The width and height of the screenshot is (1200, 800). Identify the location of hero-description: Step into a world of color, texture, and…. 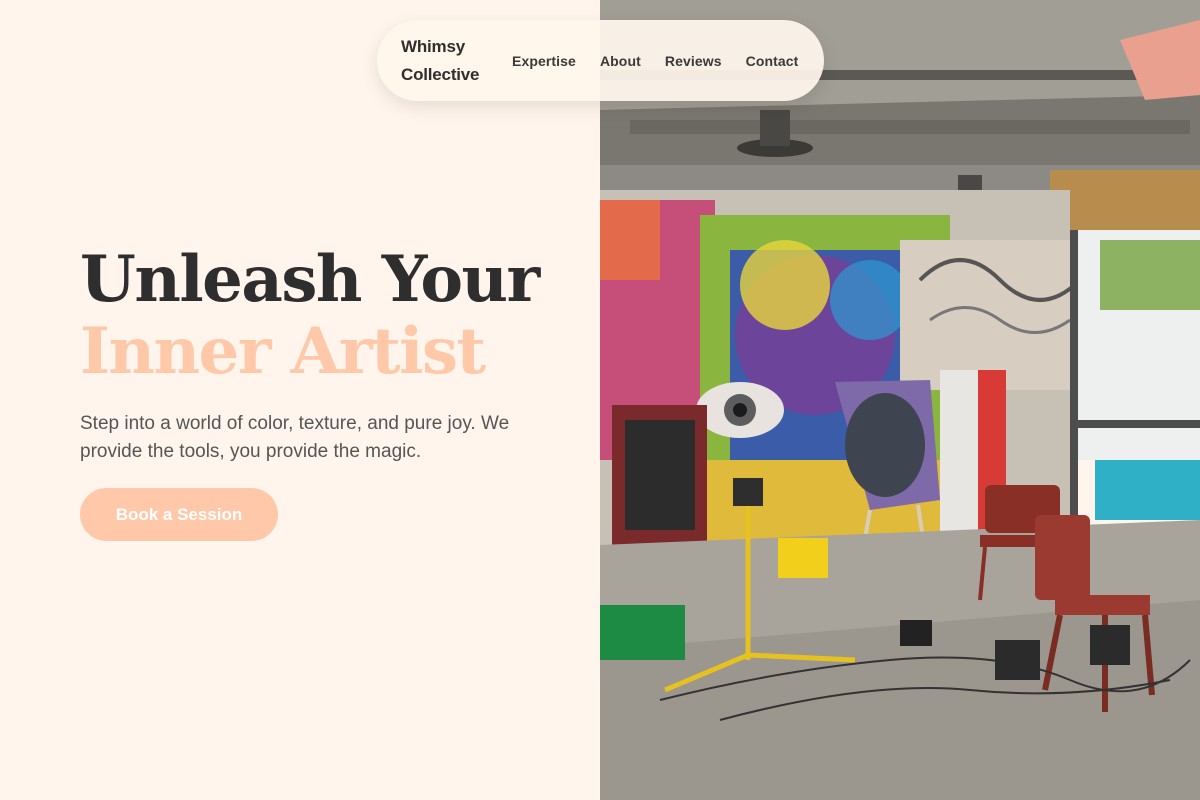
(295, 437).